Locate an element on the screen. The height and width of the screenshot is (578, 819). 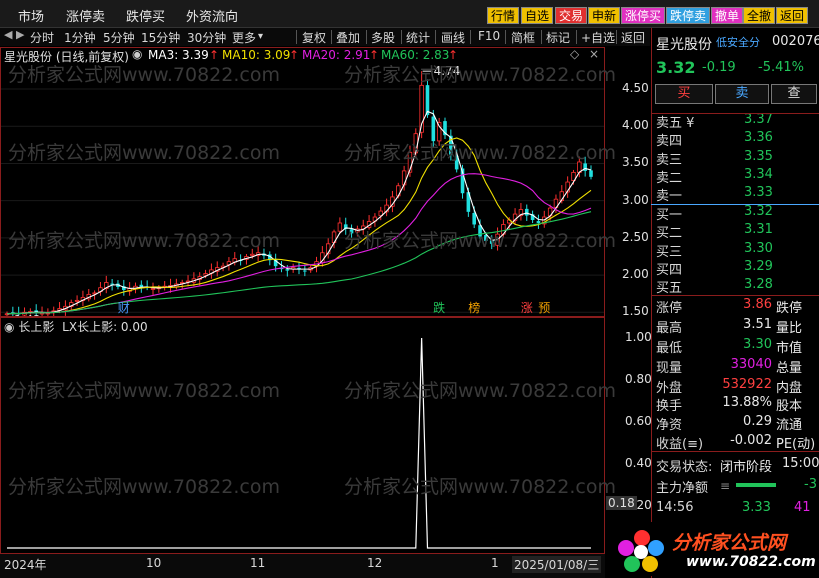
quick-button-8: 返回 is located at coordinates (792, 15).